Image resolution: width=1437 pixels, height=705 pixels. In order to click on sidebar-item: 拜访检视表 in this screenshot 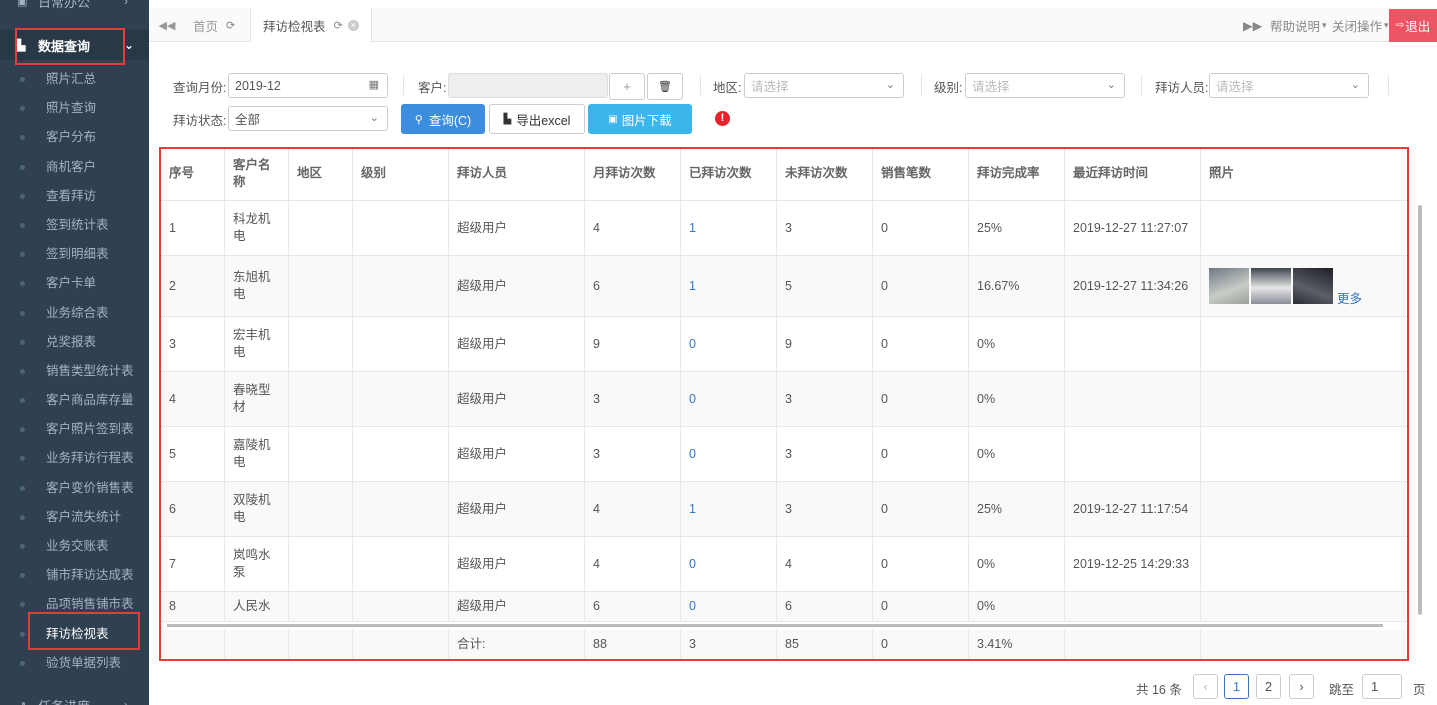, I will do `click(74, 634)`.